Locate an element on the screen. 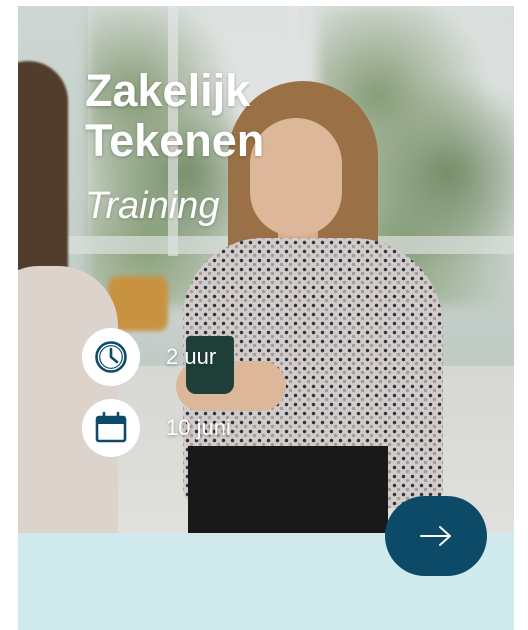 The image size is (528, 630). calendar-icon is located at coordinates (111, 428).